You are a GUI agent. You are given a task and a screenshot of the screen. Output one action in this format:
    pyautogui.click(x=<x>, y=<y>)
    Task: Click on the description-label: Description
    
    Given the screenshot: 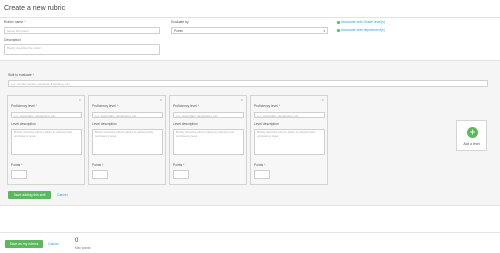 What is the action you would take?
    pyautogui.click(x=12, y=40)
    